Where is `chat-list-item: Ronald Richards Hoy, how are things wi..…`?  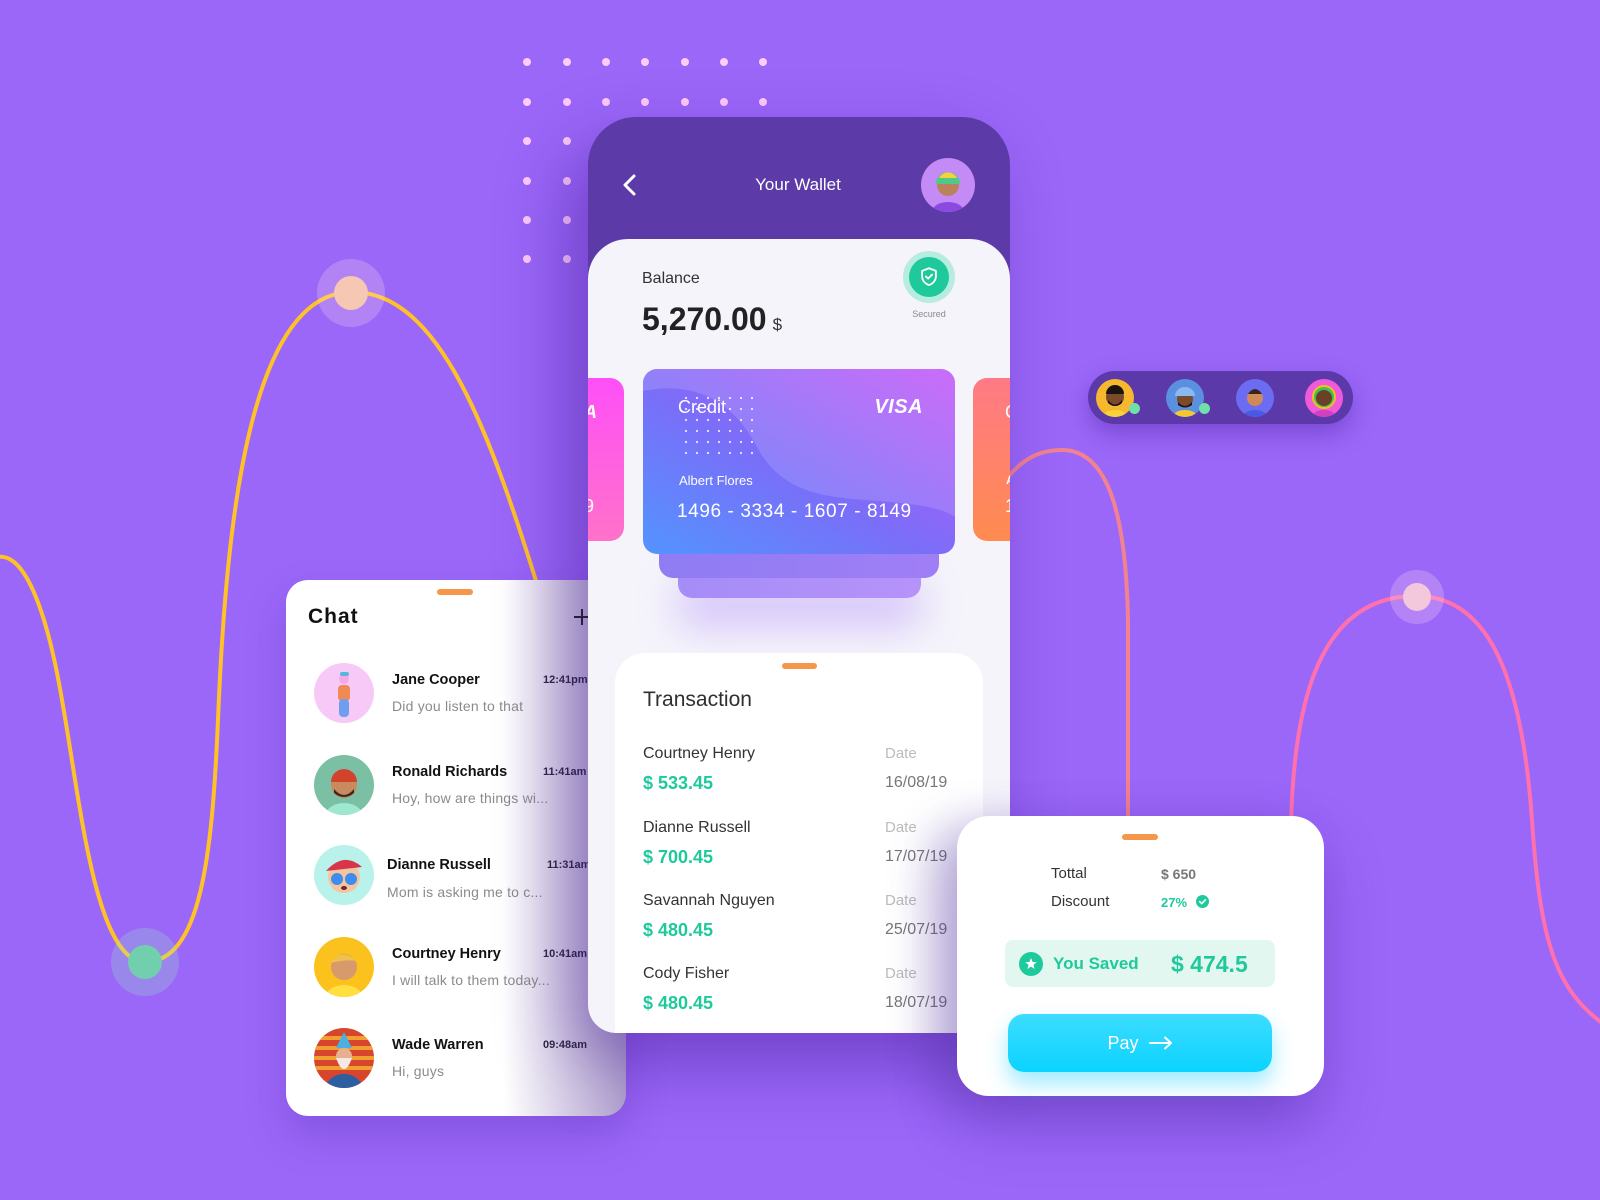 chat-list-item: Ronald Richards Hoy, how are things wi..… is located at coordinates (456, 785).